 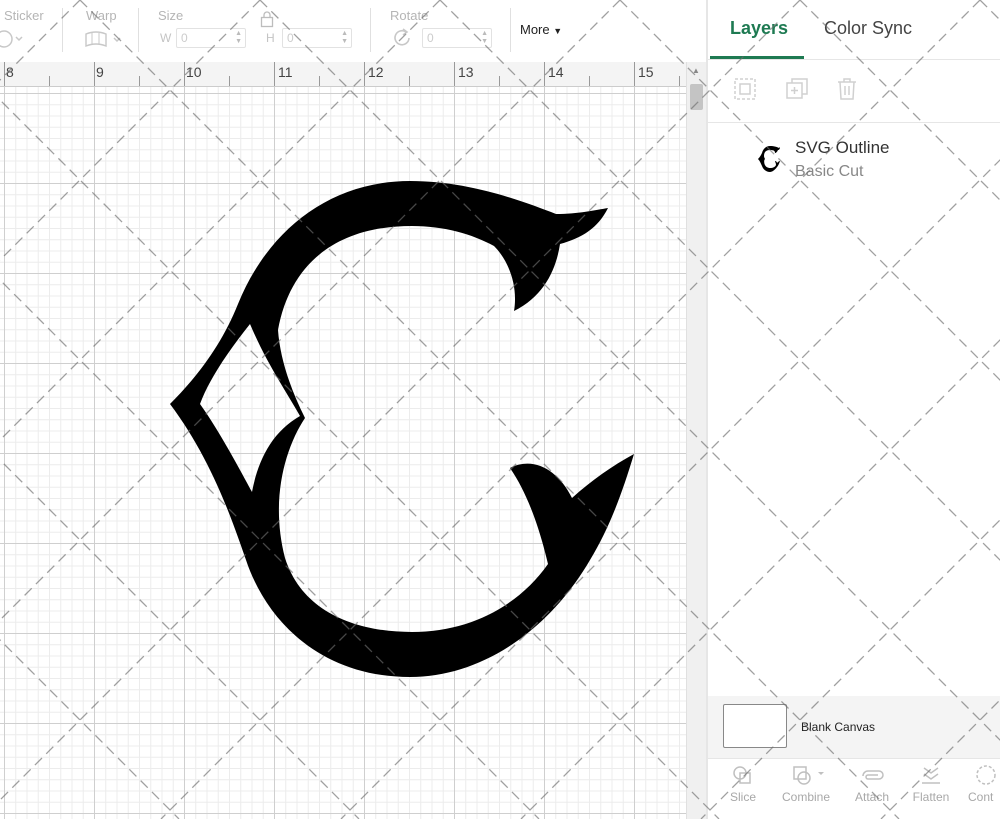 What do you see at coordinates (430, 38) in the screenshot?
I see `rotate-value: 0` at bounding box center [430, 38].